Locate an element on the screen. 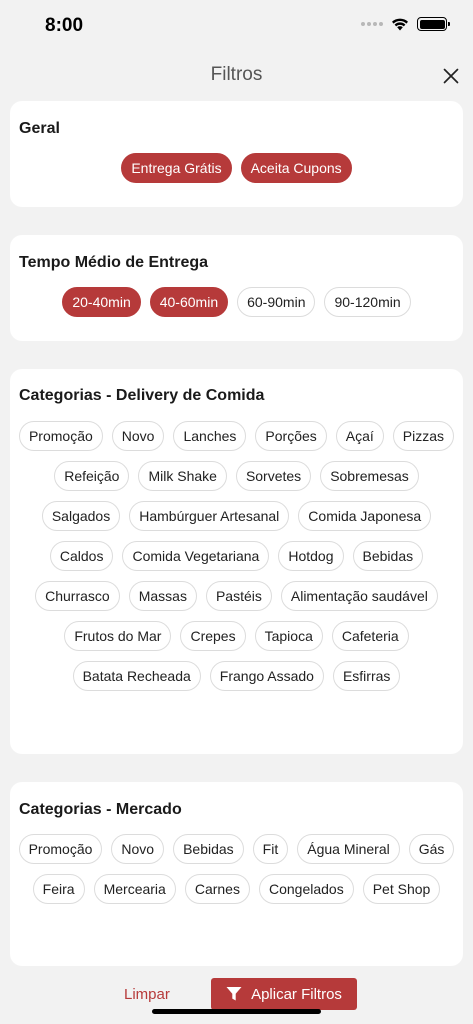 This screenshot has width=473, height=1024. filter-chip: Batata Recheada is located at coordinates (136, 676).